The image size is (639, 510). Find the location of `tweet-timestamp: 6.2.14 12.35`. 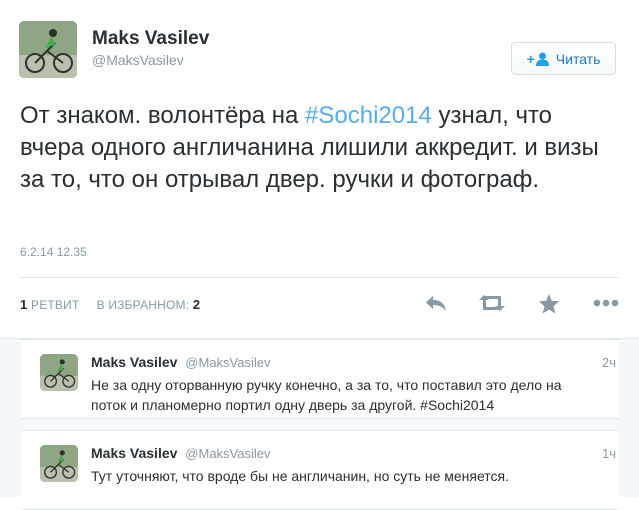

tweet-timestamp: 6.2.14 12.35 is located at coordinates (53, 252).